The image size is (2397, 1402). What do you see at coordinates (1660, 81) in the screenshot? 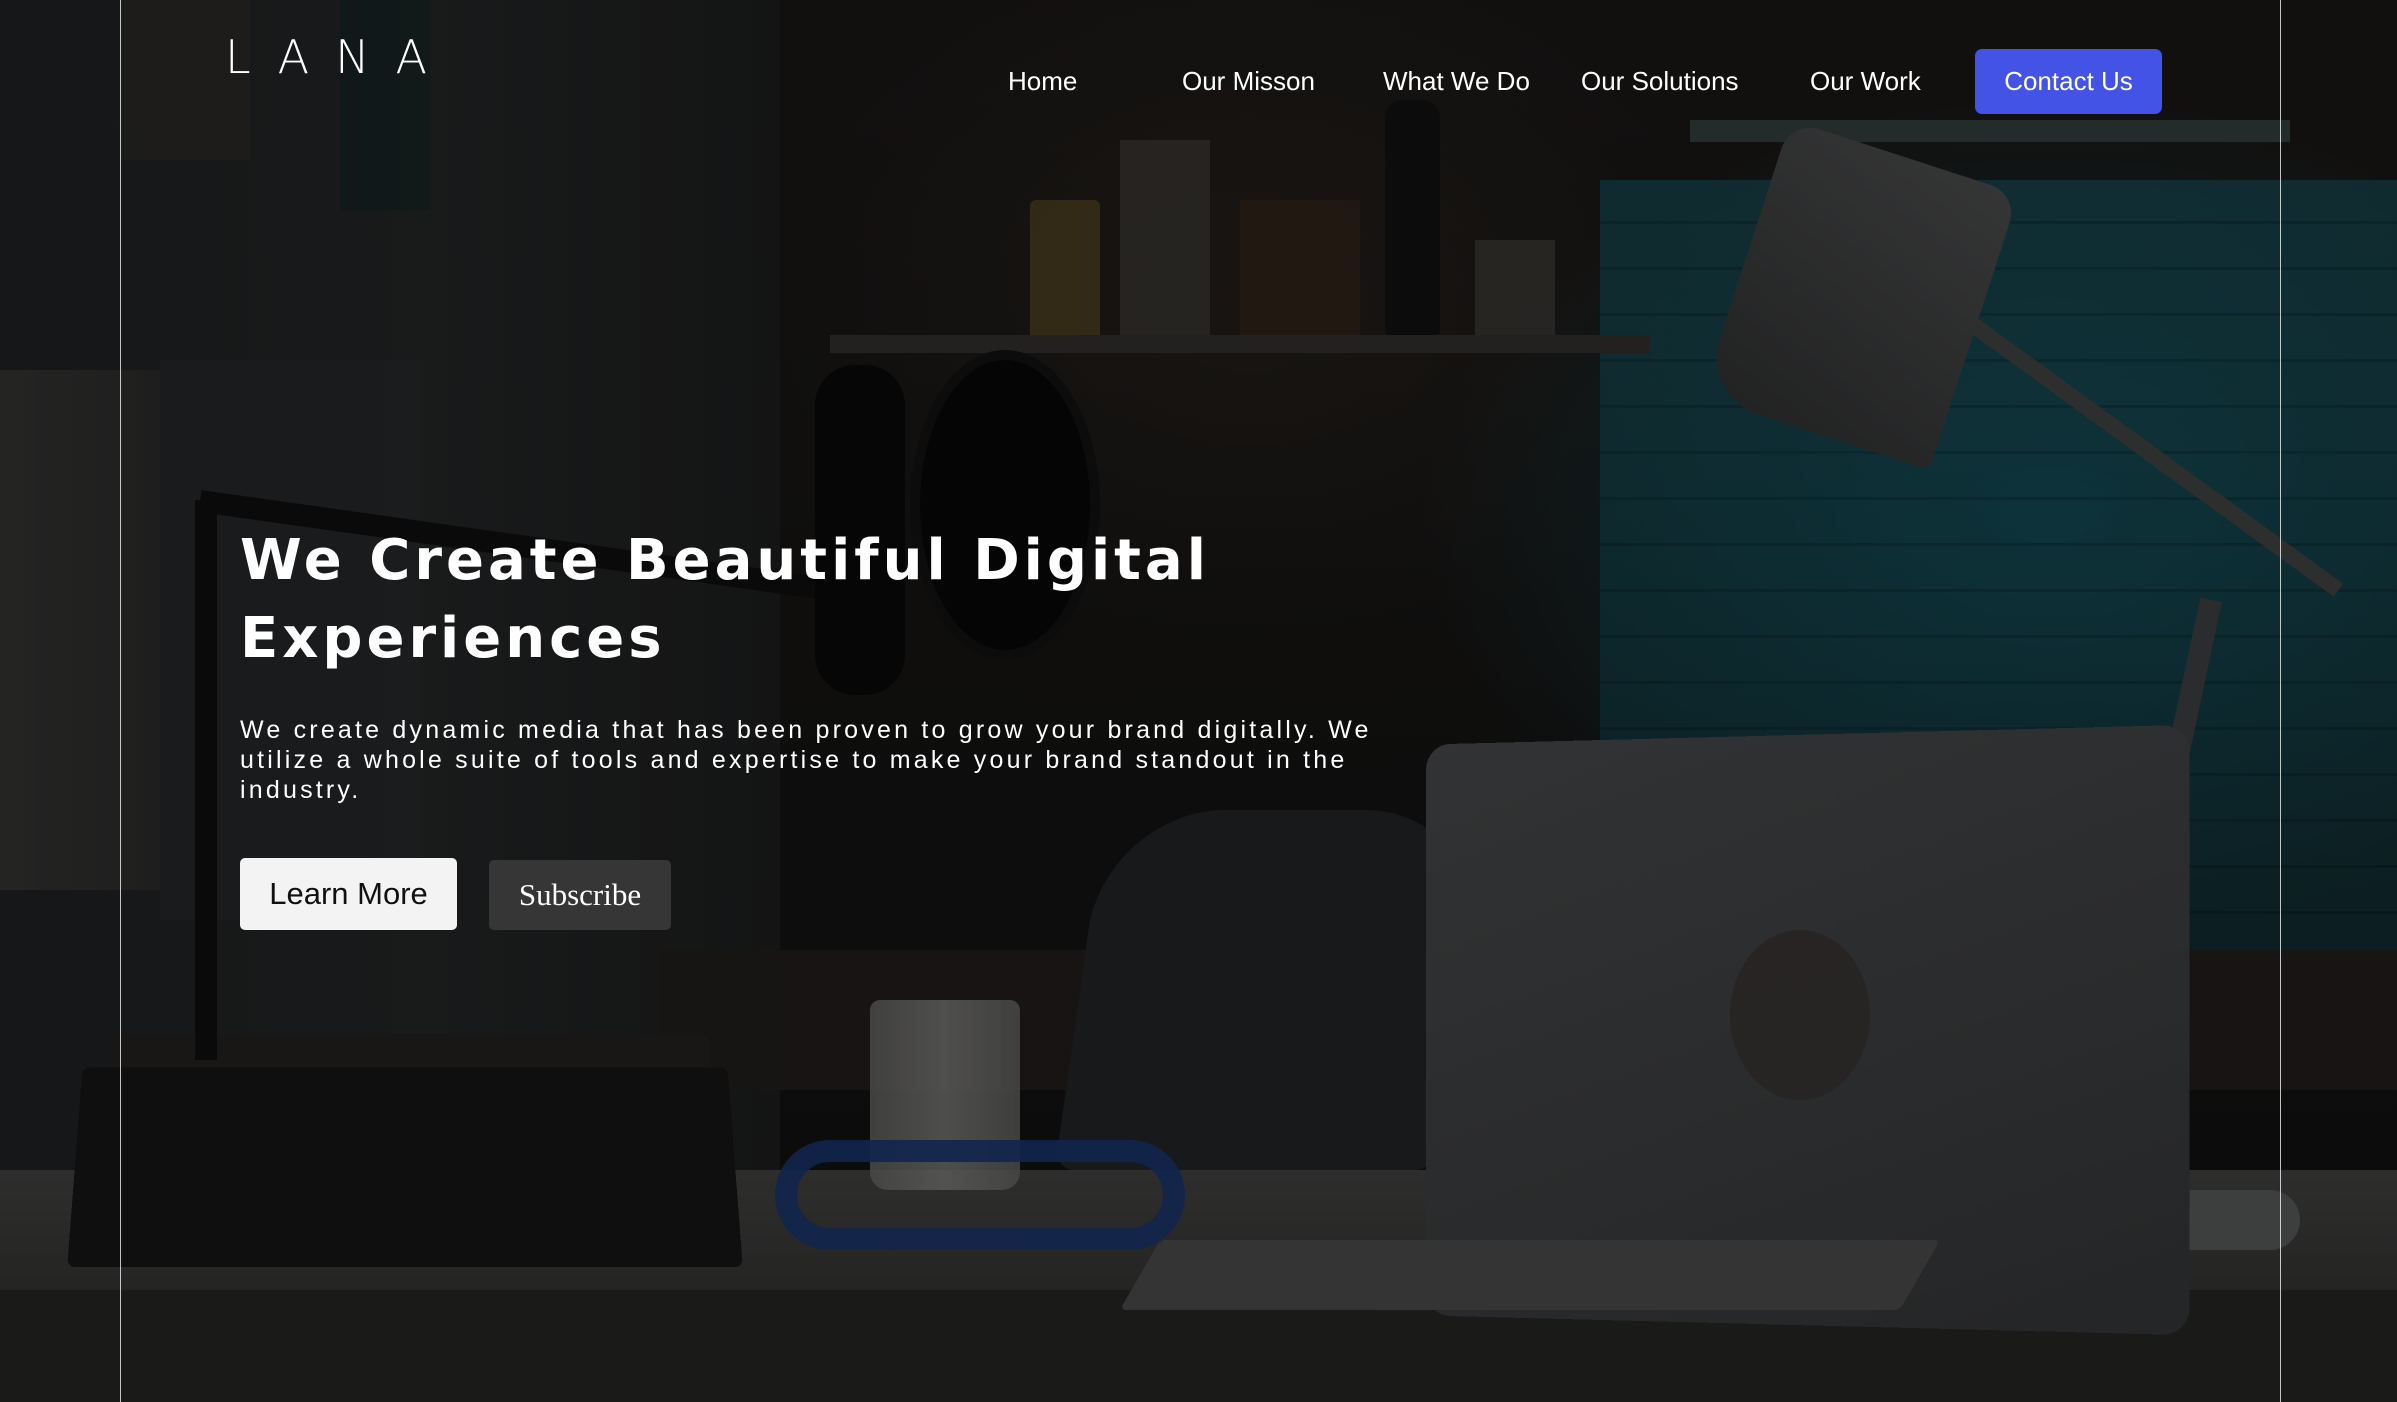
I see `nav-item-our-solutions: Our Solutions` at bounding box center [1660, 81].